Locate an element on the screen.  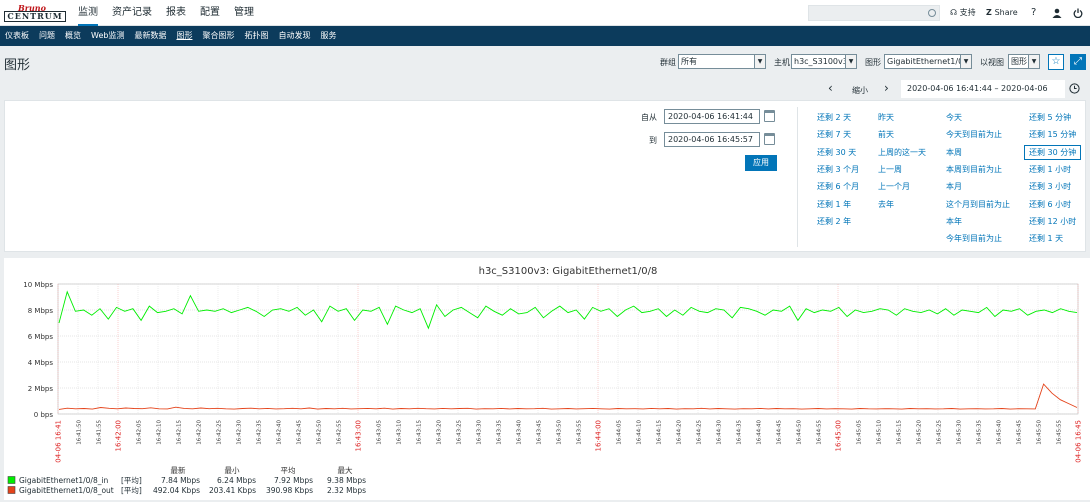
x-tick-label: 16:42:45 is located at coordinates (300, 432).